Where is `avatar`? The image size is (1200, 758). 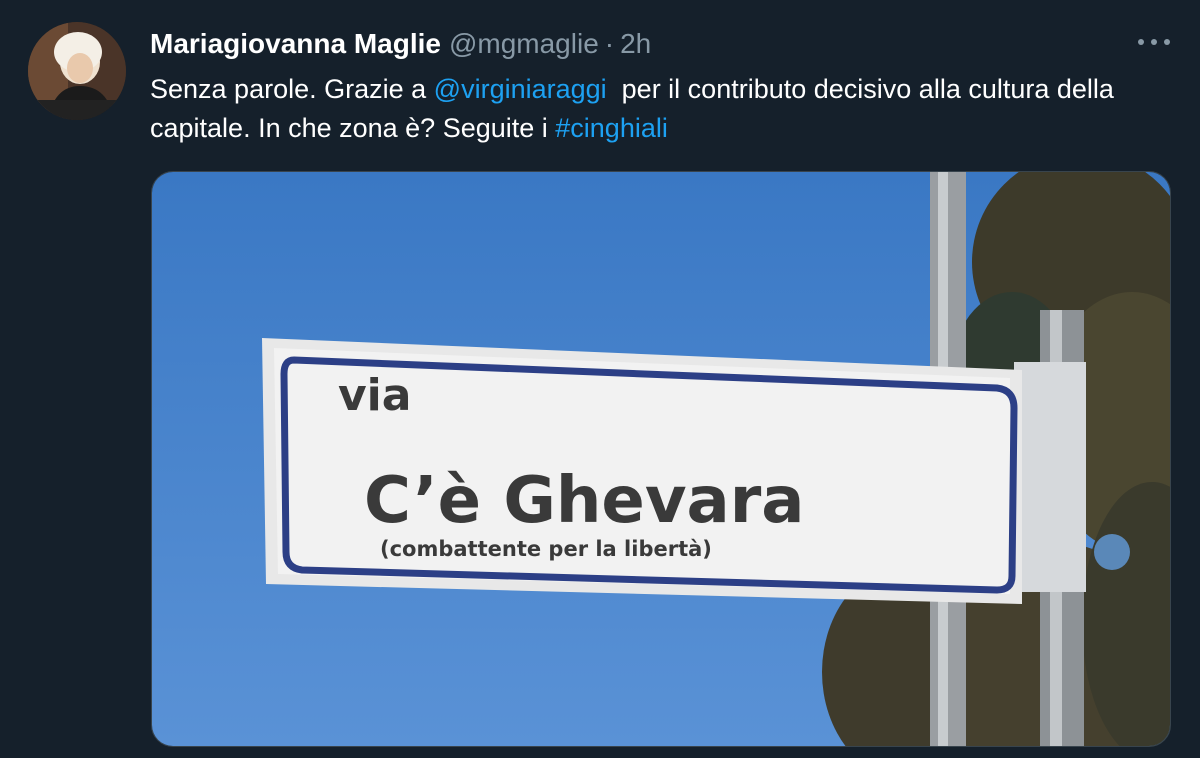
avatar is located at coordinates (77, 71).